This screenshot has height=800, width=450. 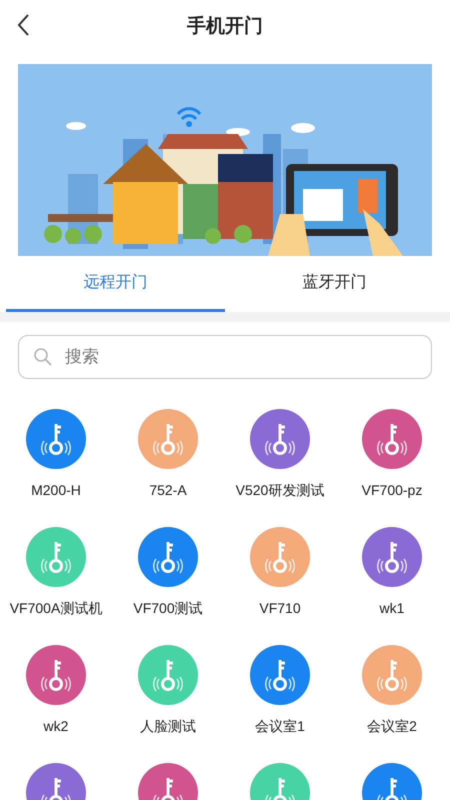 What do you see at coordinates (280, 491) in the screenshot?
I see `door-label: V520研发测试` at bounding box center [280, 491].